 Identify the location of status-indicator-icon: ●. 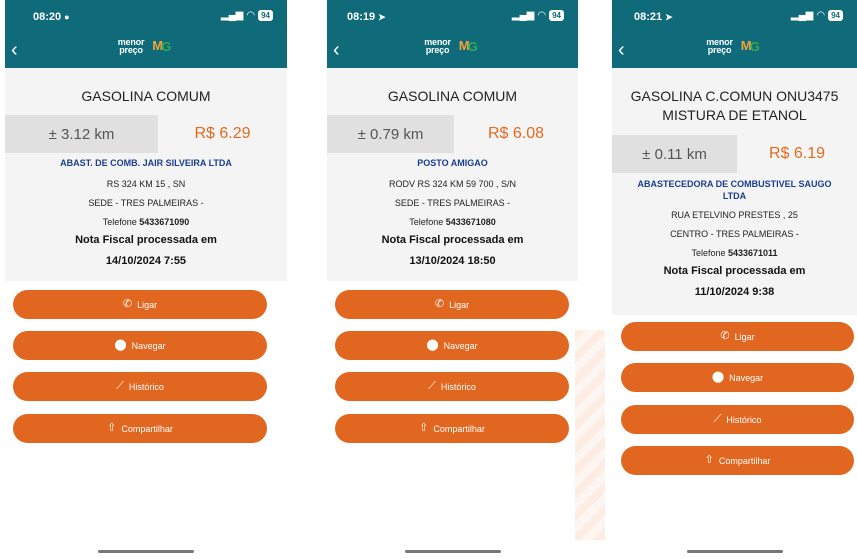
(67, 17).